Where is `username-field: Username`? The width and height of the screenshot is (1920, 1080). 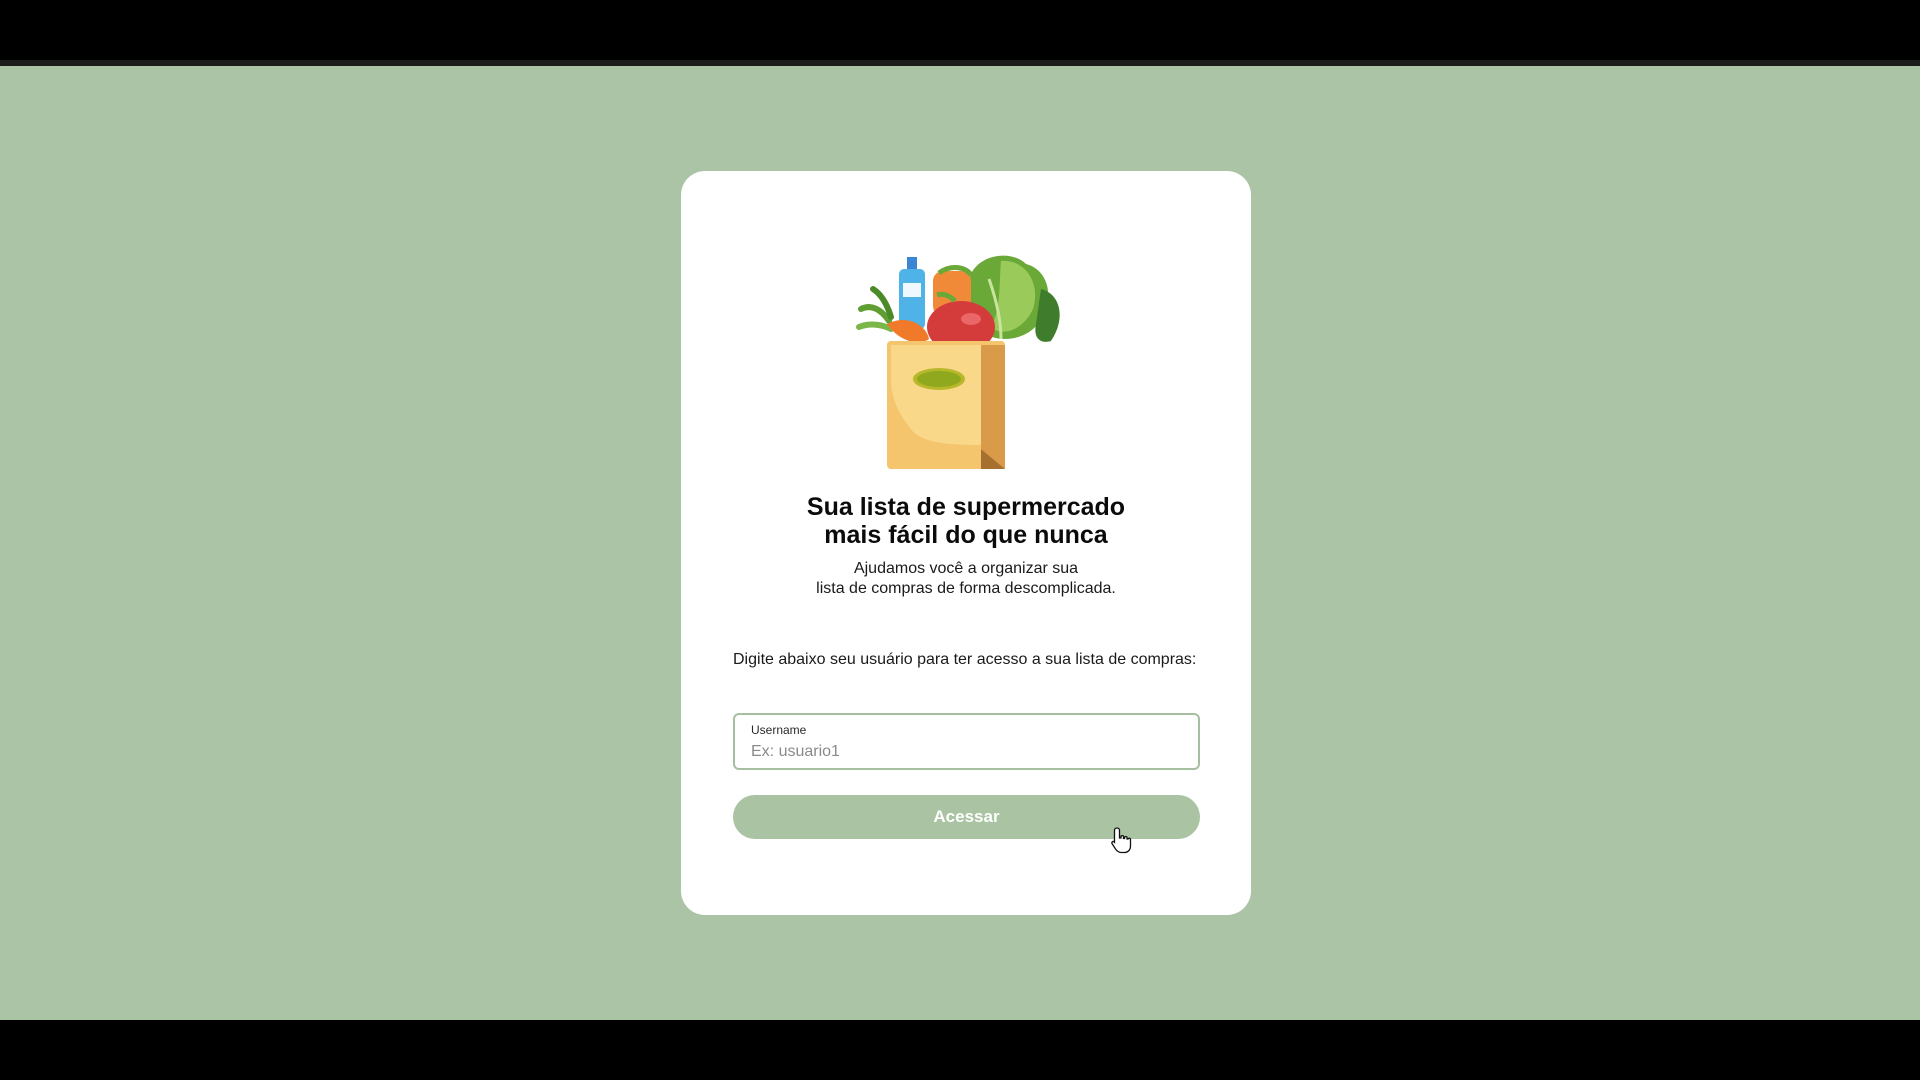 username-field: Username is located at coordinates (966, 741).